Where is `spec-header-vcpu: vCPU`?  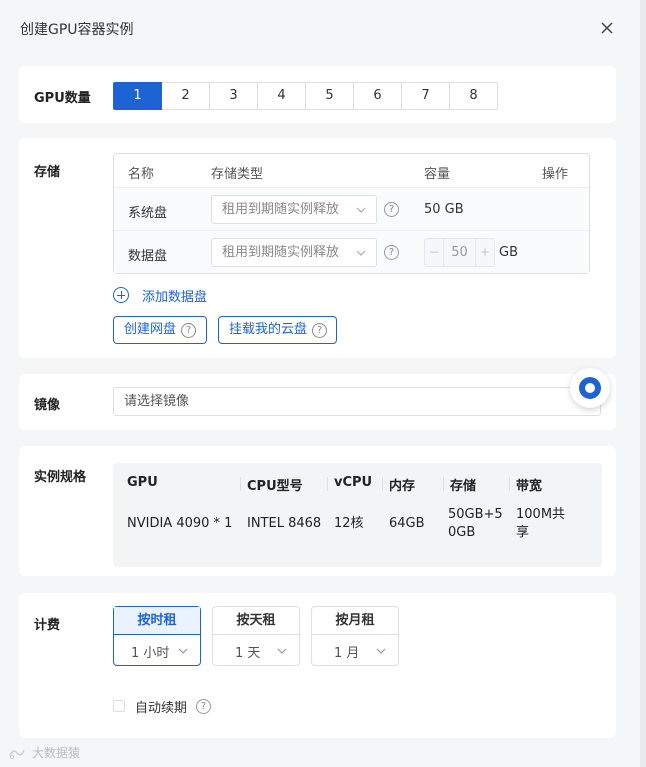 spec-header-vcpu: vCPU is located at coordinates (353, 482).